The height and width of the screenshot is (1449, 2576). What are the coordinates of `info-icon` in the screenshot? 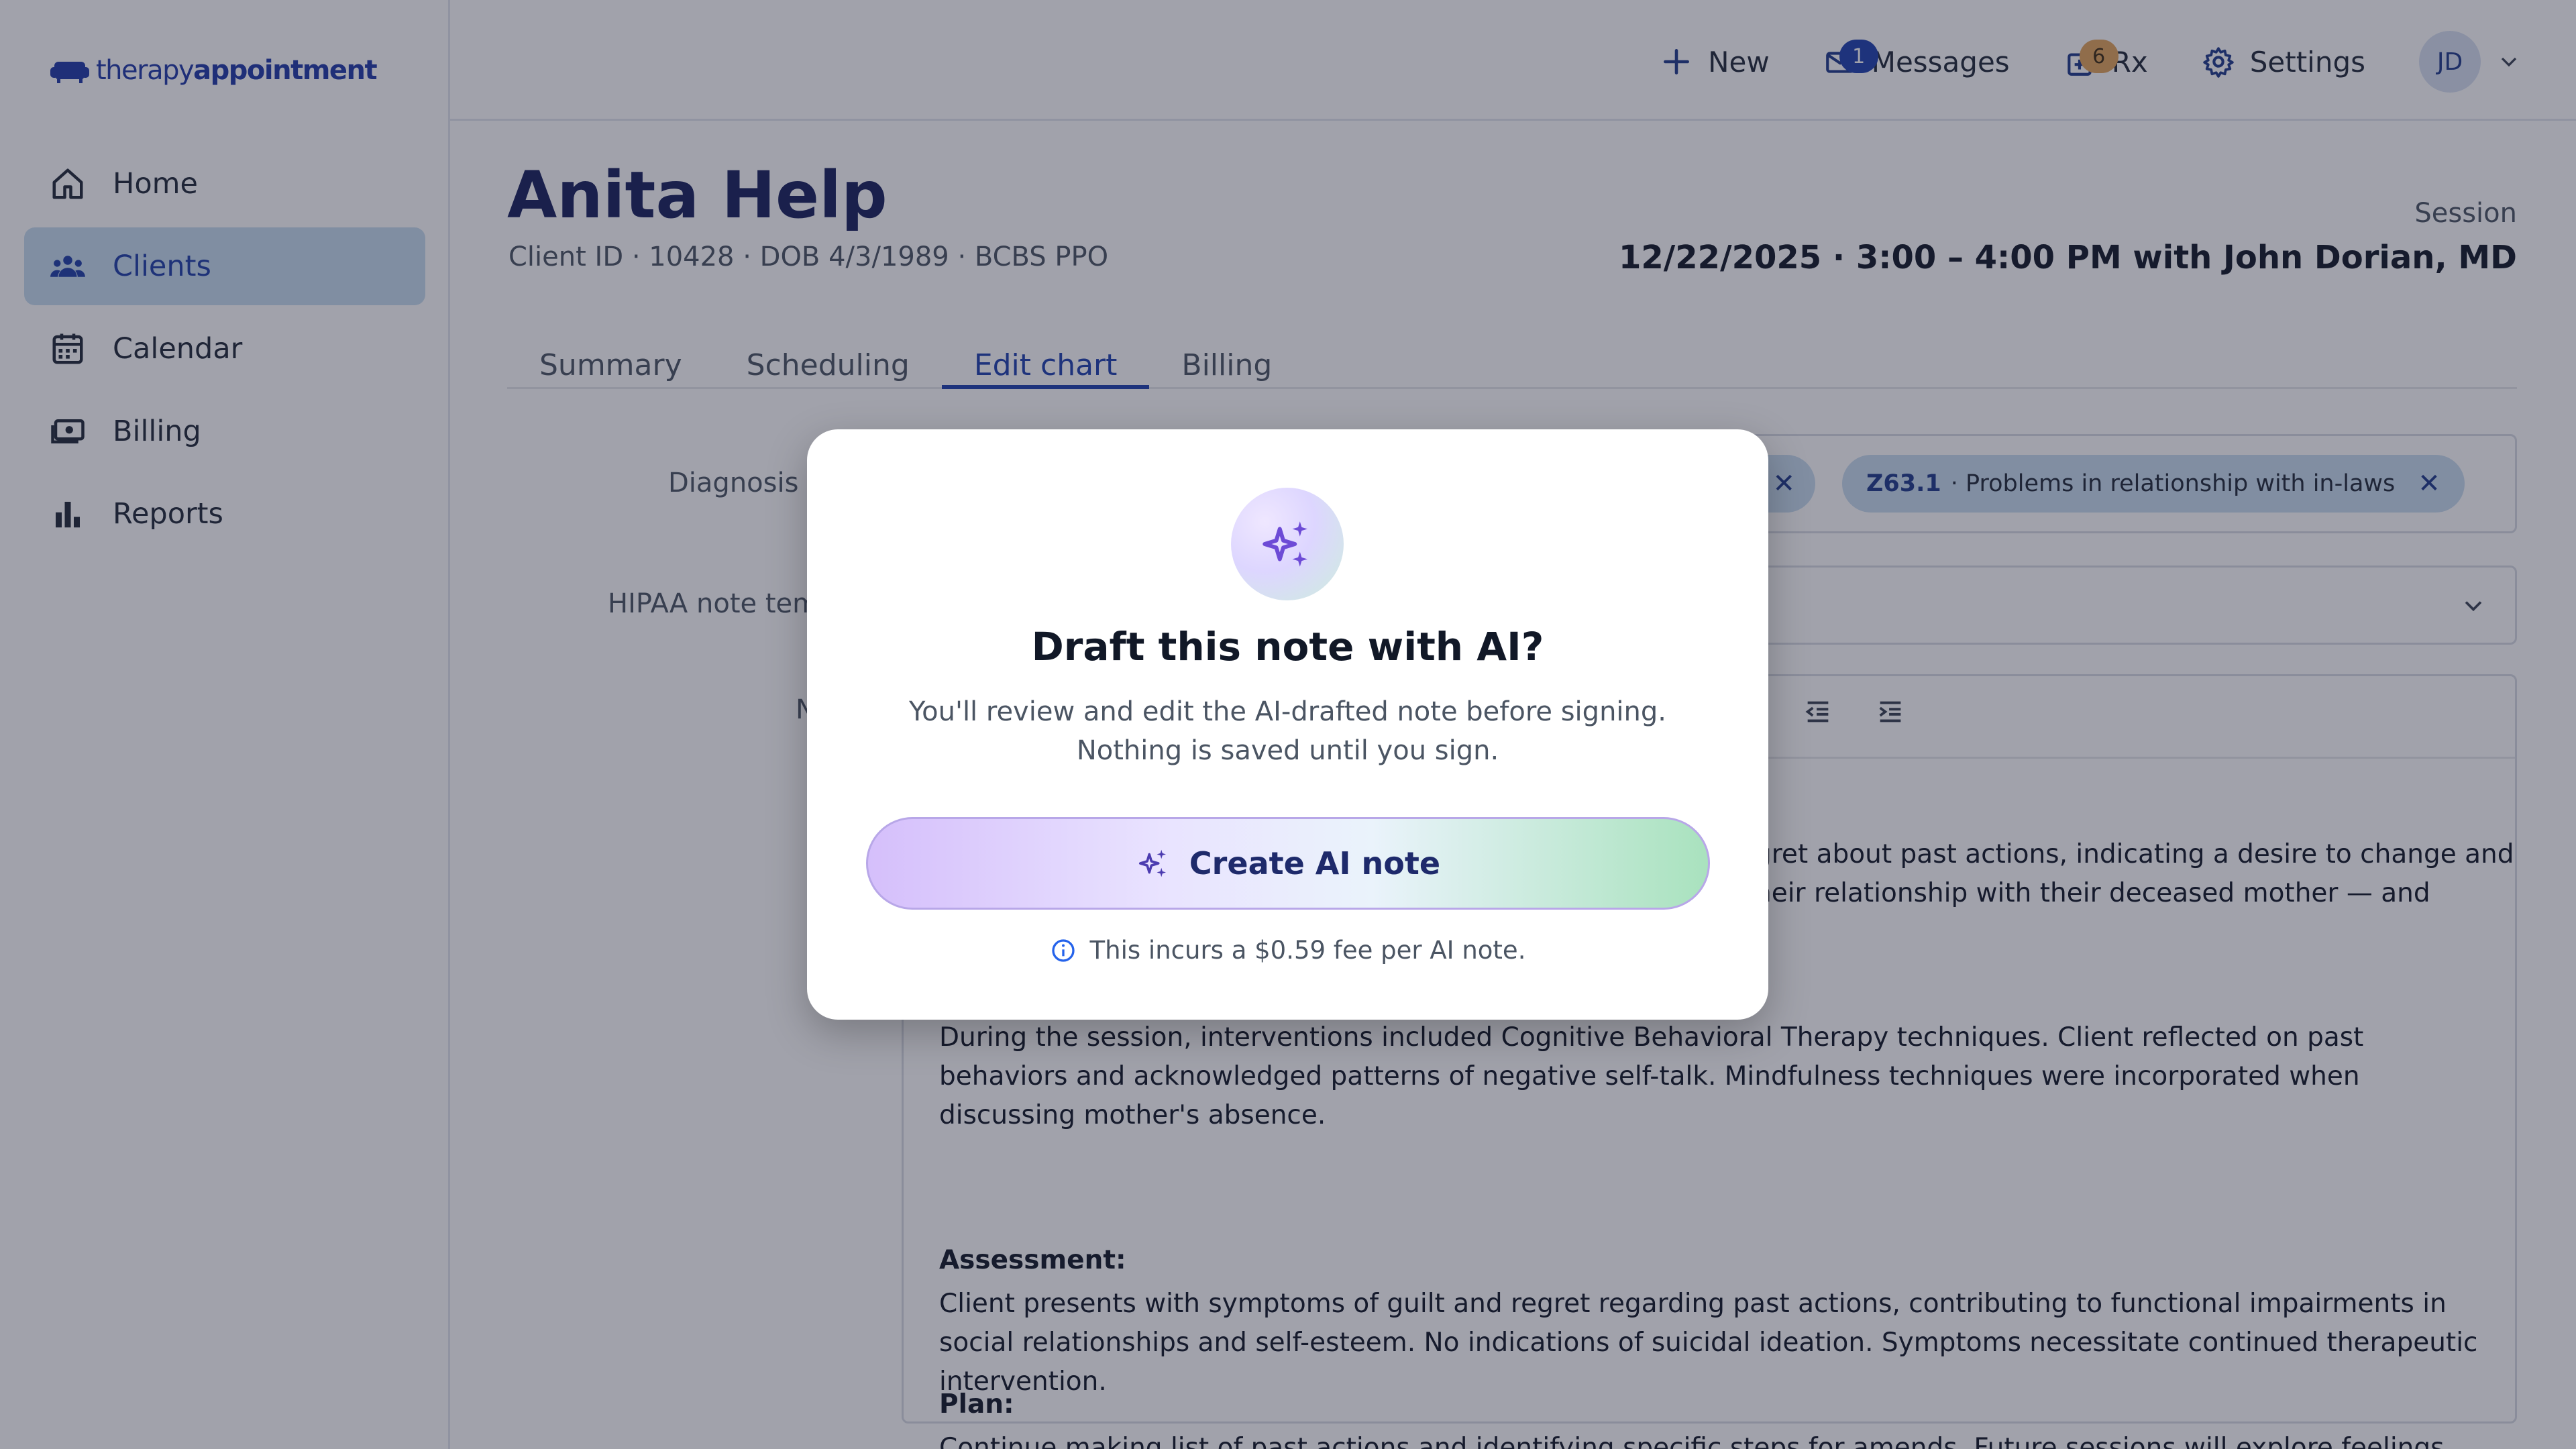 It's located at (1063, 950).